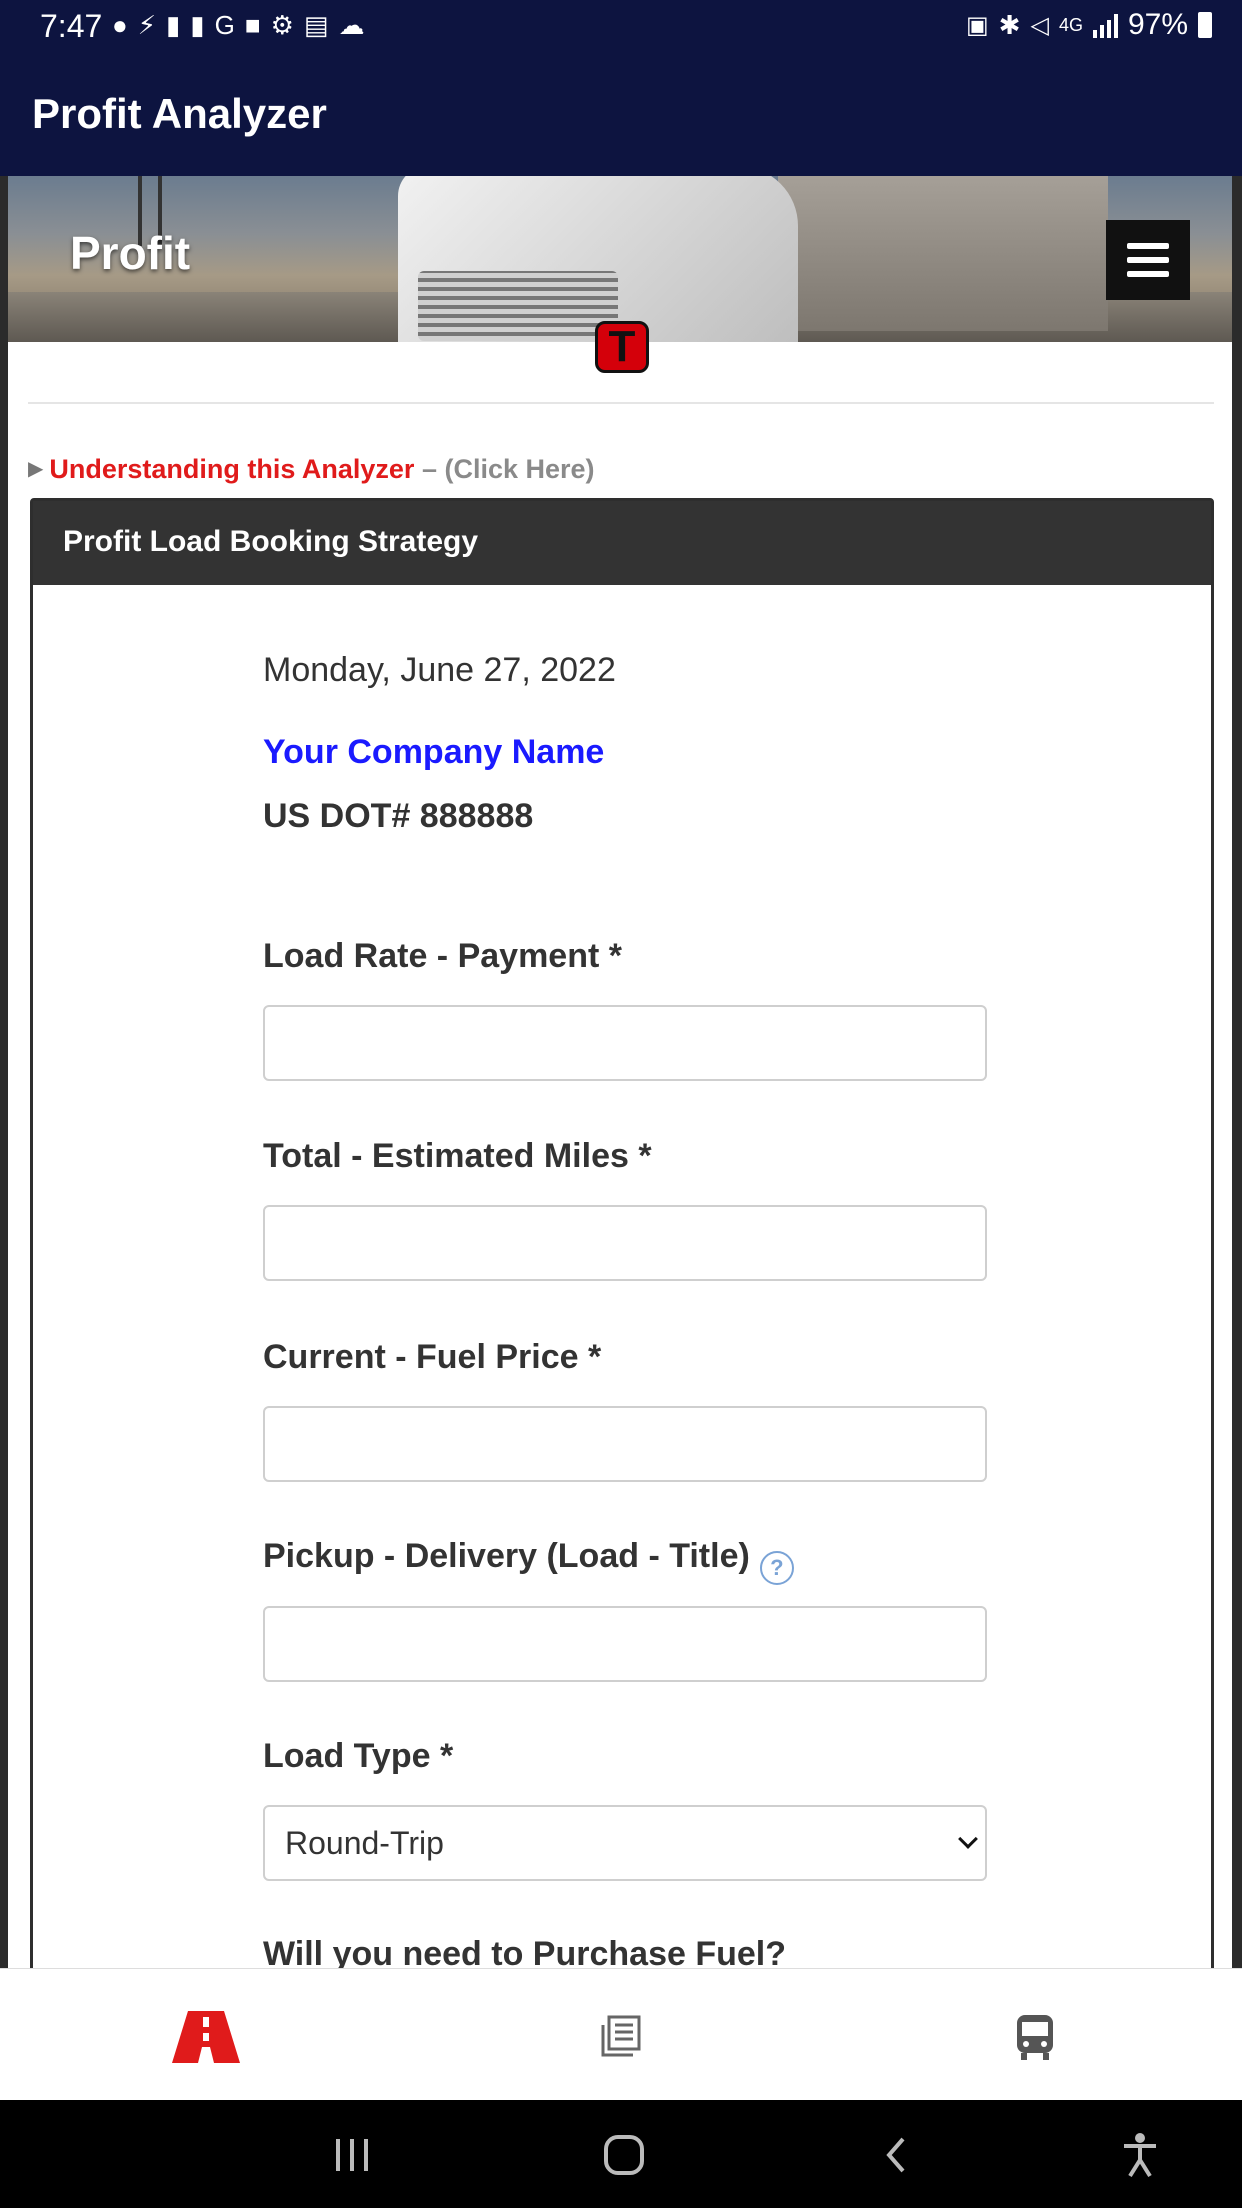 Image resolution: width=1242 pixels, height=2208 pixels. Describe the element at coordinates (943, 253) in the screenshot. I see `truck-trailer-image` at that location.